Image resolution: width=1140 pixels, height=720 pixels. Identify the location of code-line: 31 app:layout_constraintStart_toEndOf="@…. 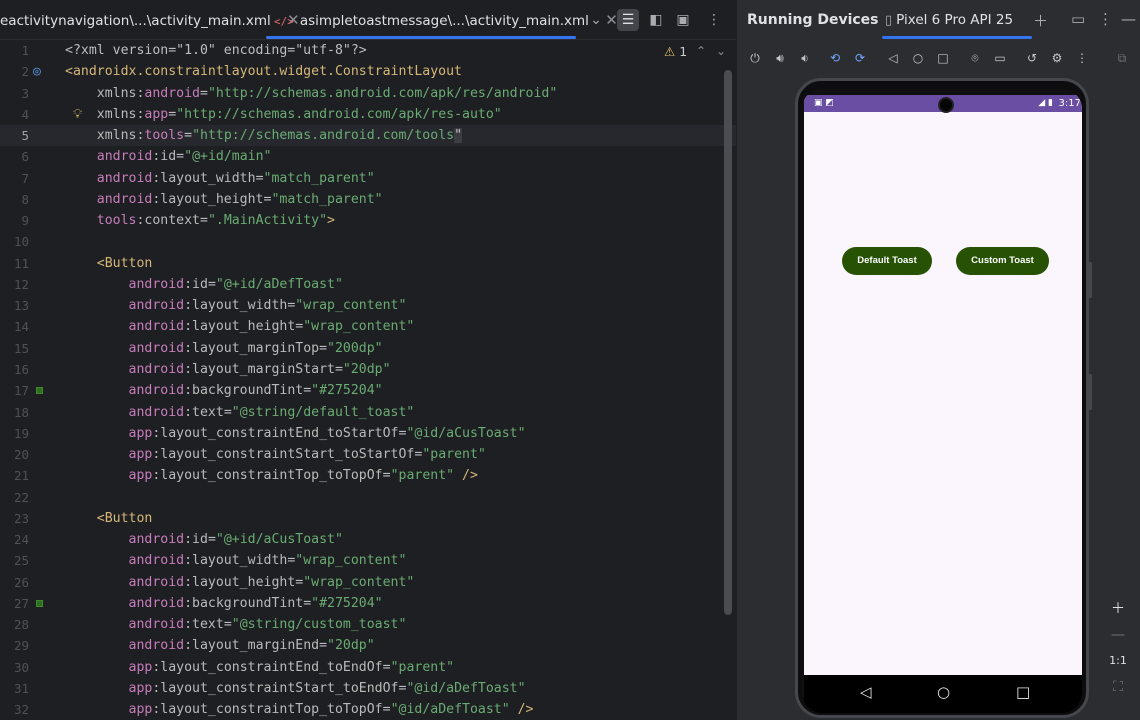
(368, 688).